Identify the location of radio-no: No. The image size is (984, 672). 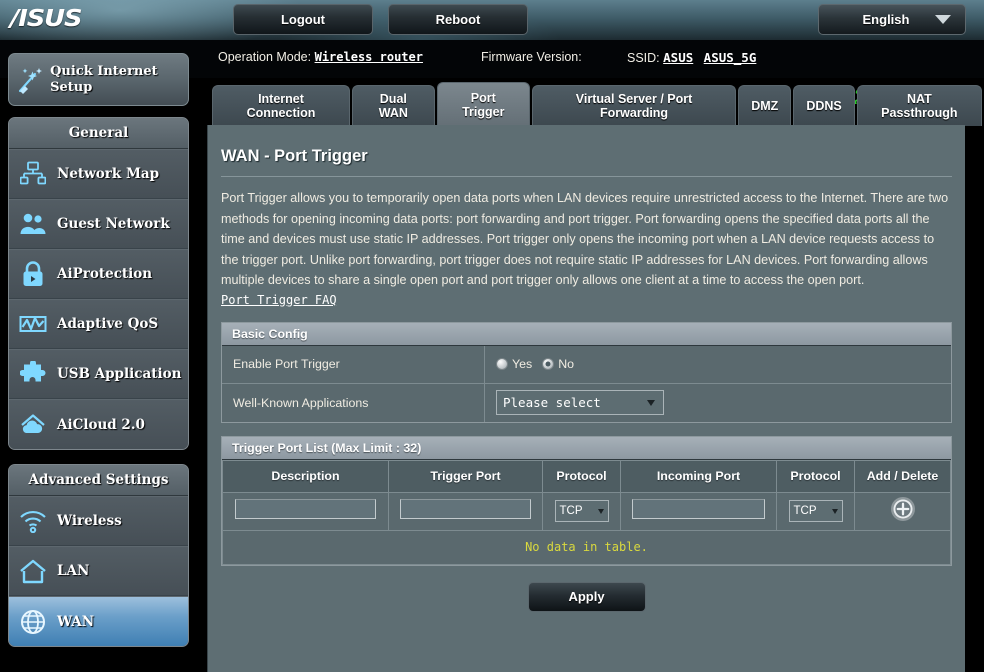
(558, 364).